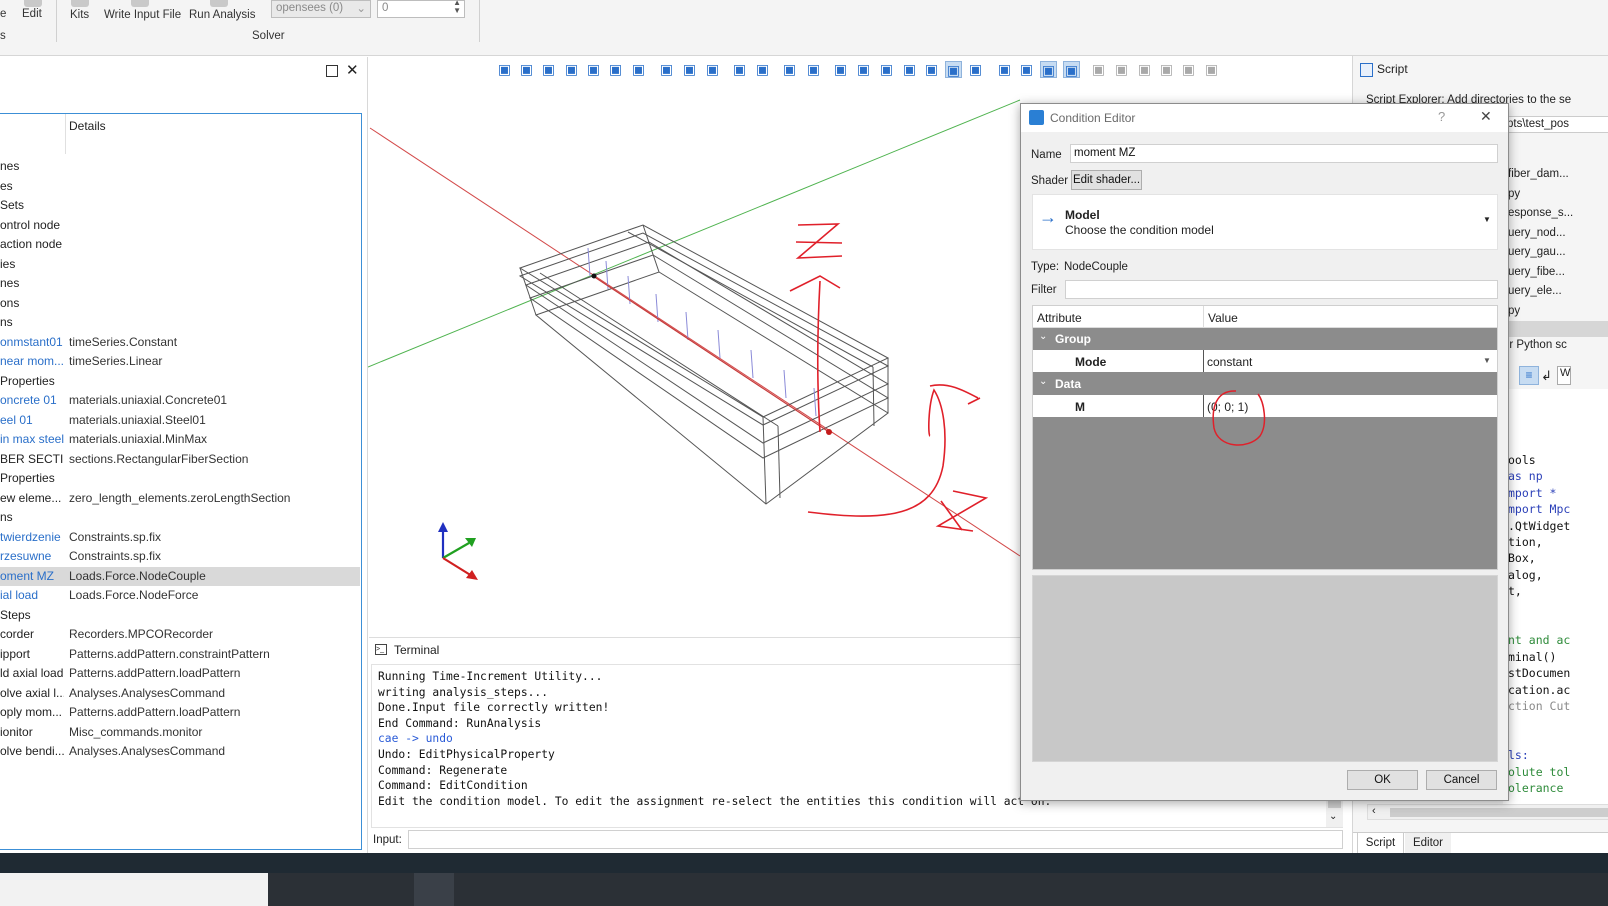 The image size is (1608, 906). What do you see at coordinates (180, 187) in the screenshot?
I see `tree-row: es` at bounding box center [180, 187].